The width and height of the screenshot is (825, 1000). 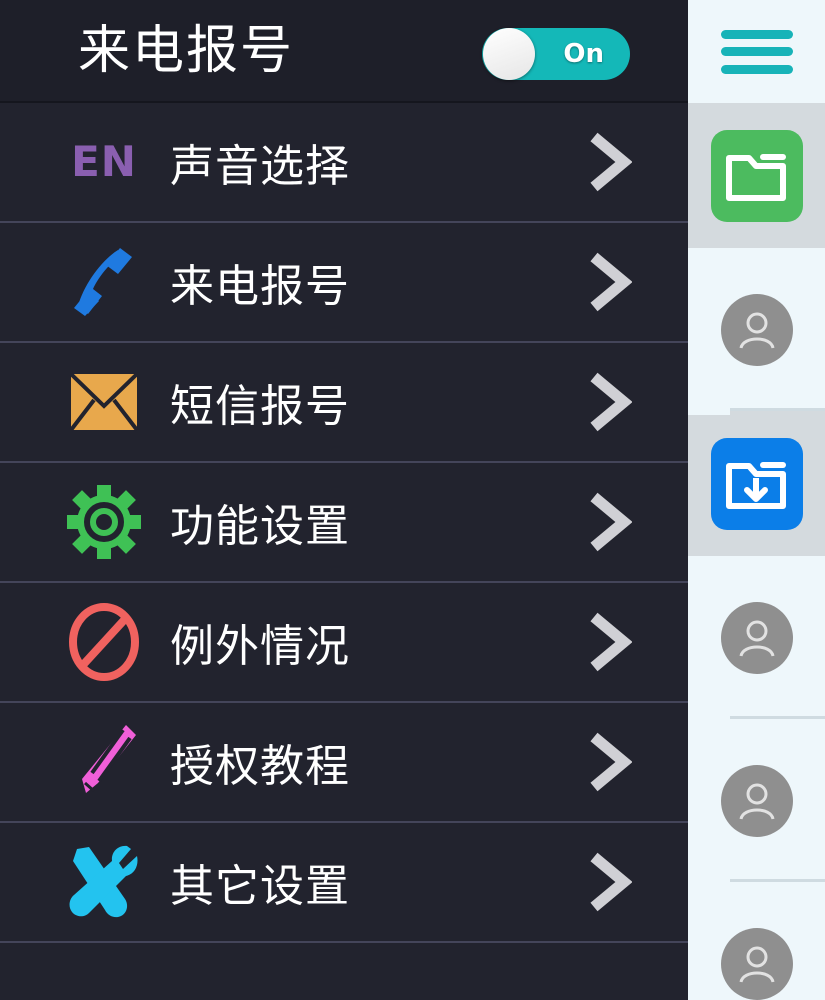 What do you see at coordinates (260, 406) in the screenshot?
I see `list-item-label: 短信报号` at bounding box center [260, 406].